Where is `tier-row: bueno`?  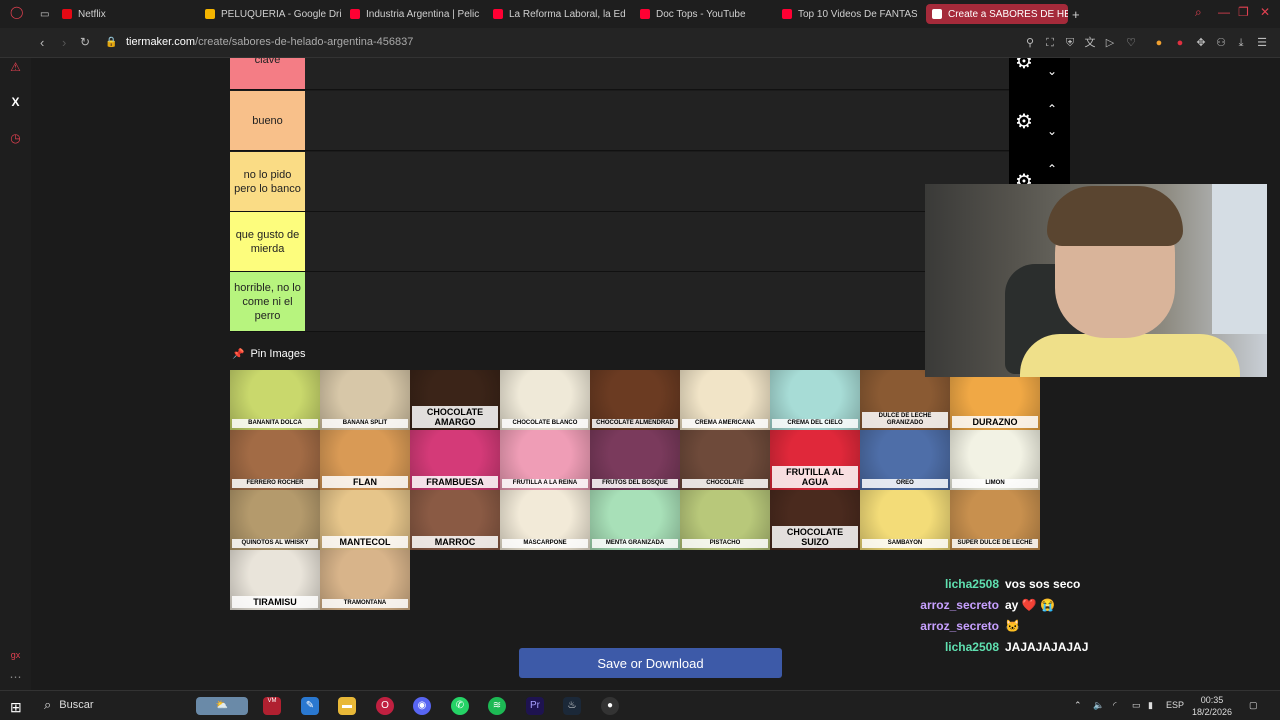
tier-row: bueno is located at coordinates (619, 121).